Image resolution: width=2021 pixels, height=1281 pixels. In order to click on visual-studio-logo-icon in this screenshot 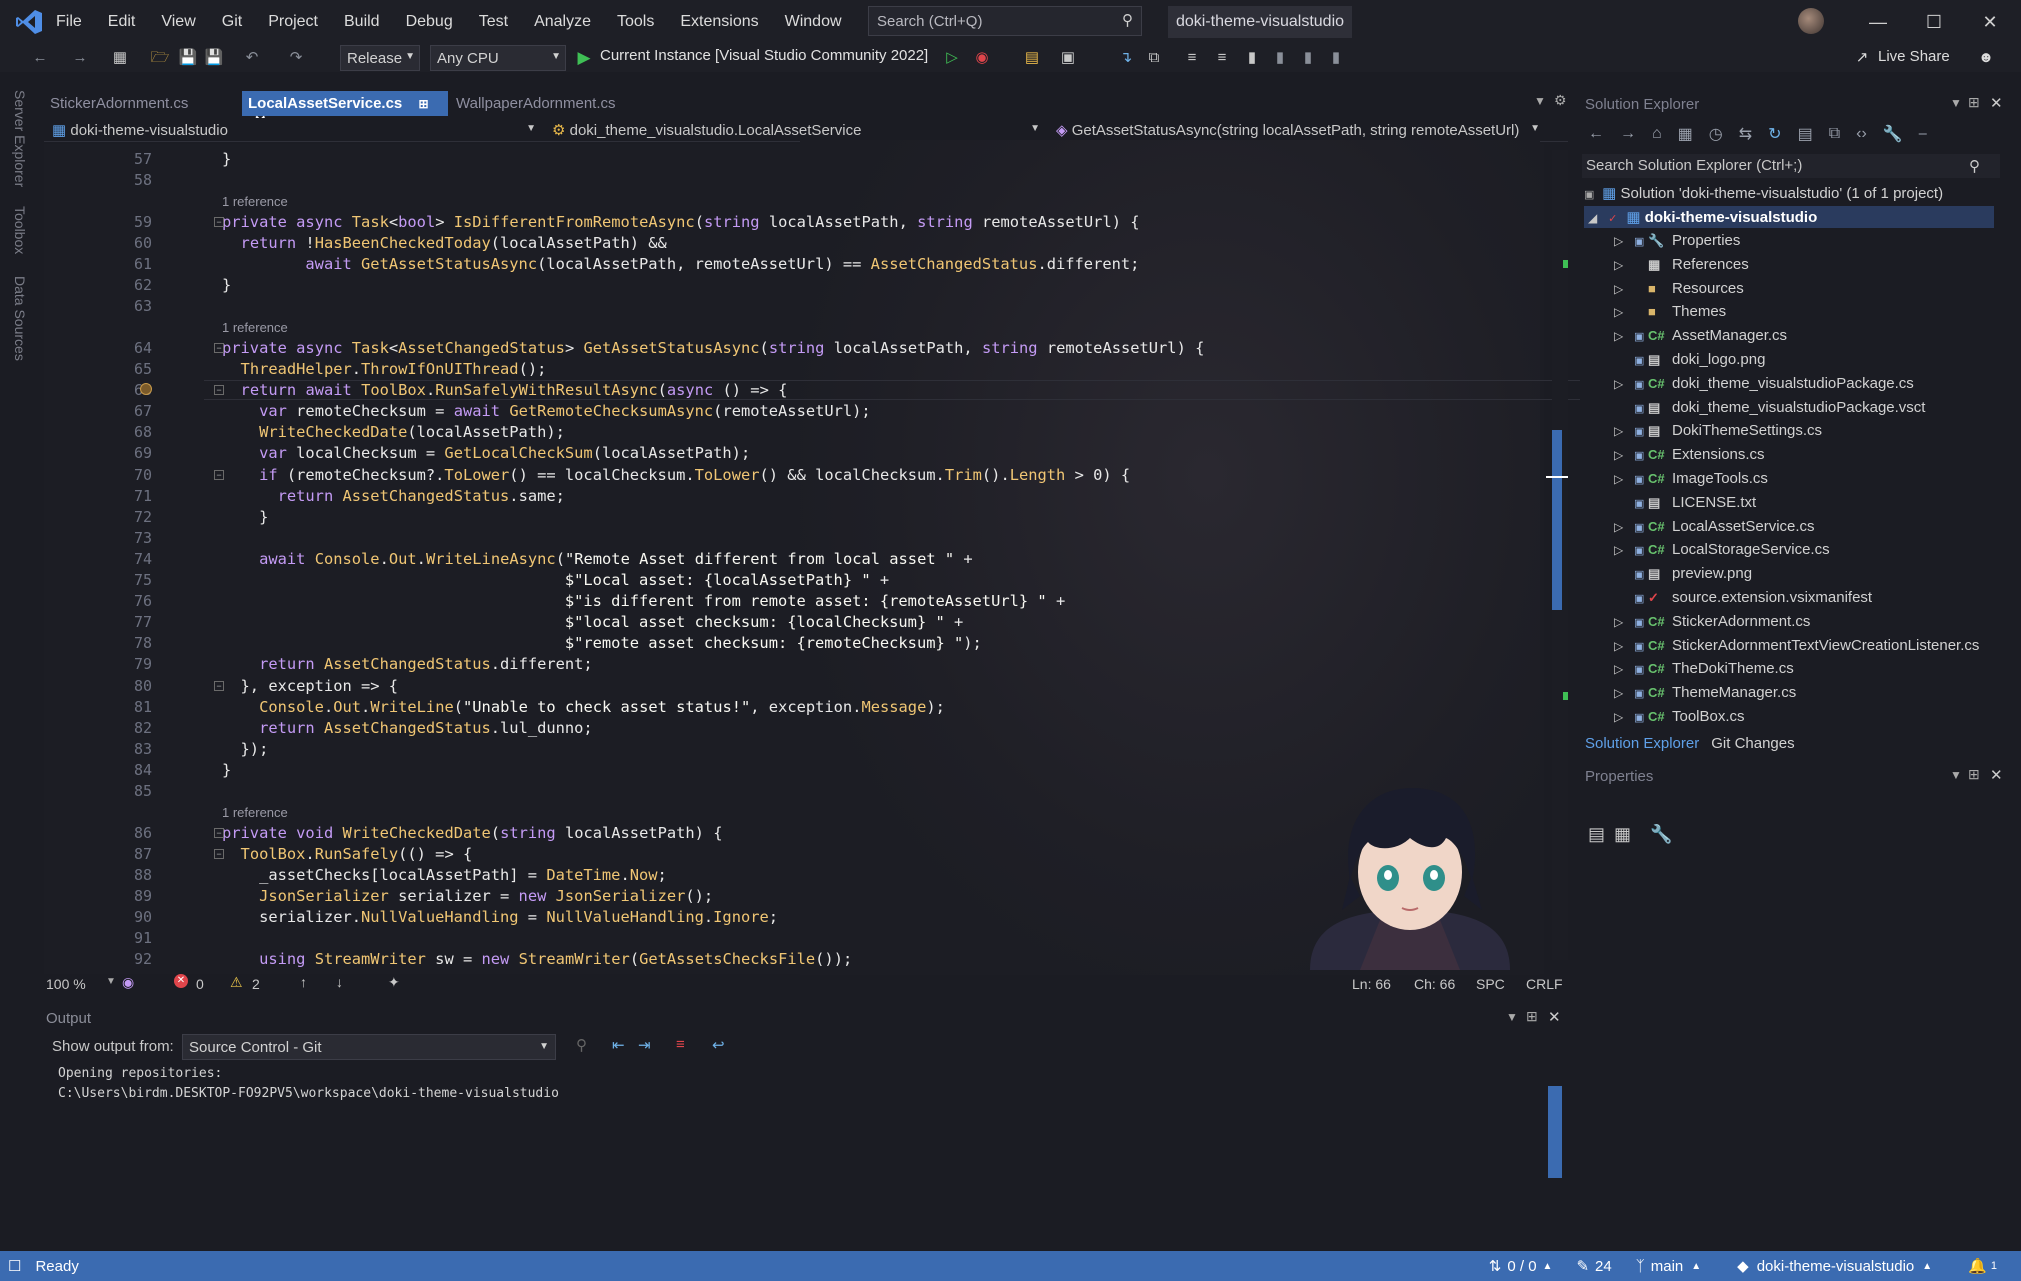, I will do `click(29, 22)`.